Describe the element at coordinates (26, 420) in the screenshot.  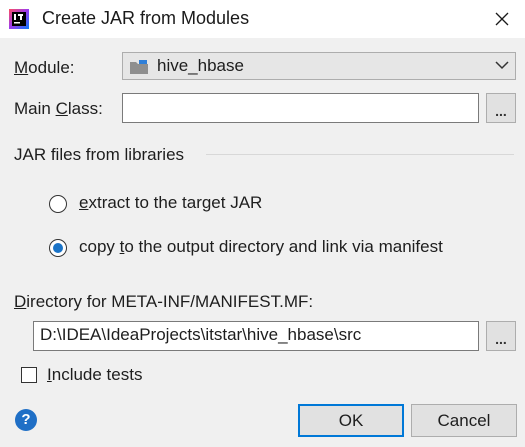
I see `help-icon: ?` at that location.